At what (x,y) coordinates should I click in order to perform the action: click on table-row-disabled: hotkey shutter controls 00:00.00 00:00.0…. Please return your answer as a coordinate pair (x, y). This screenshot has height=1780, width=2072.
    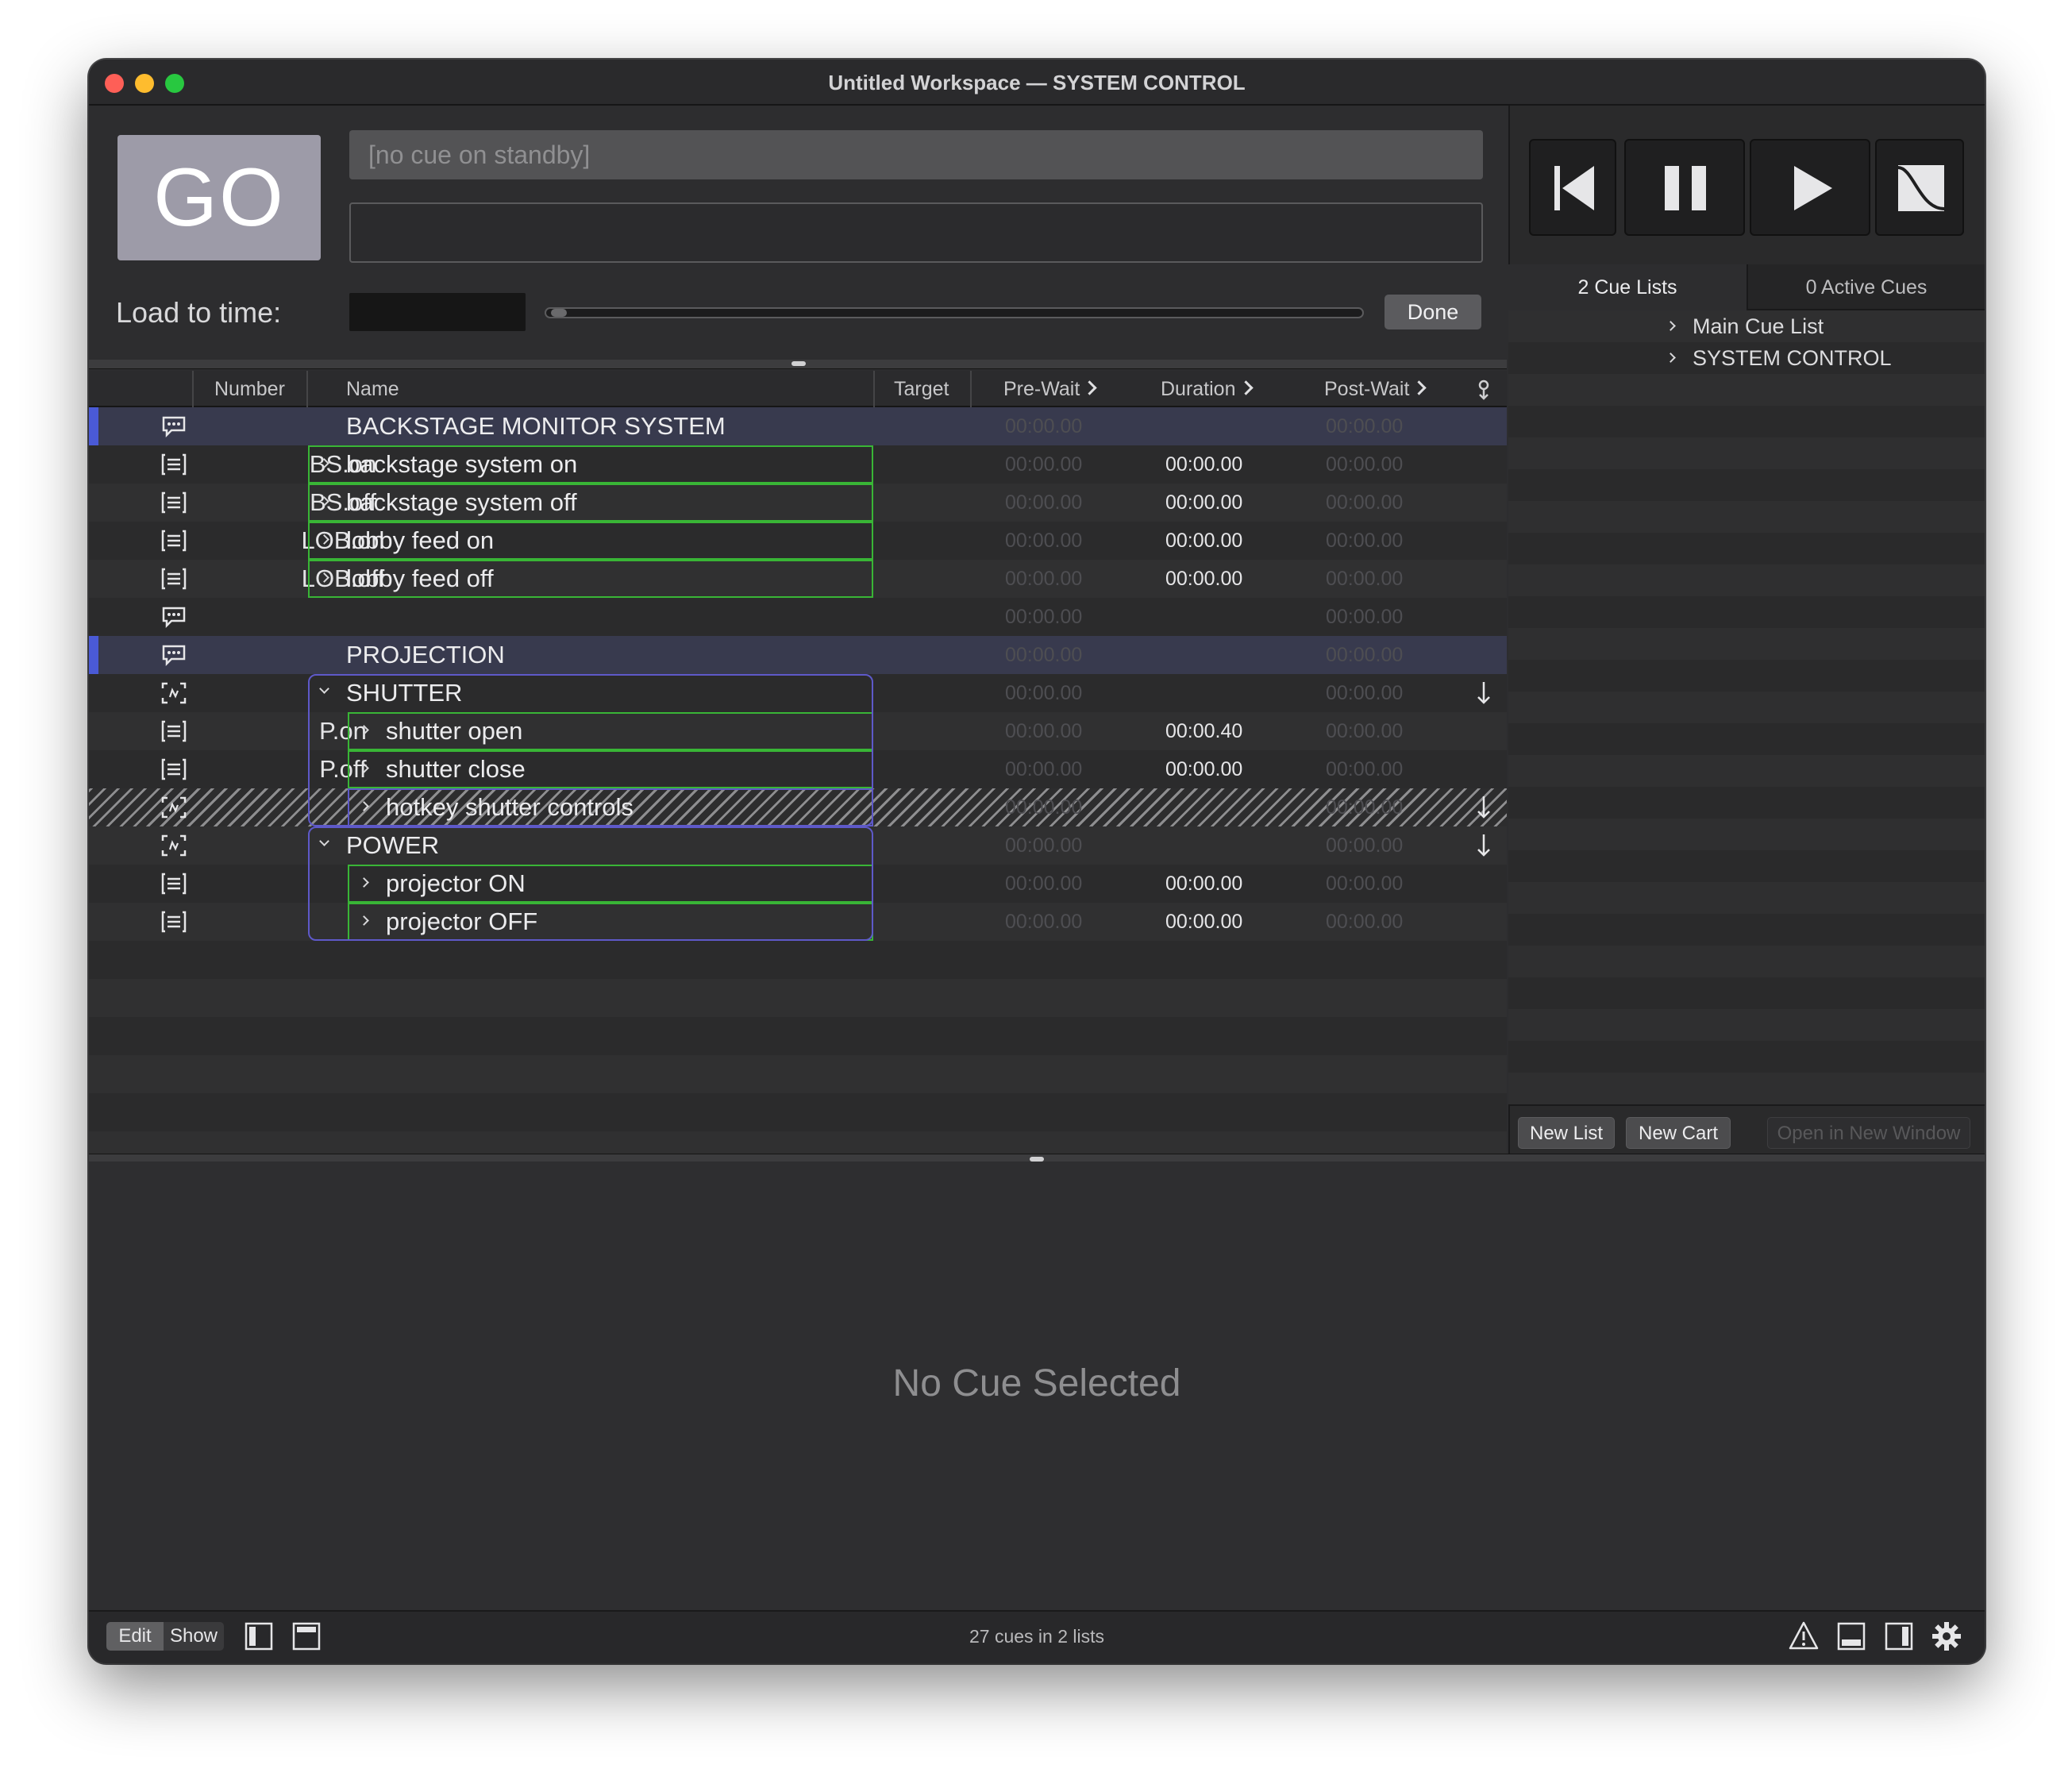
    Looking at the image, I should click on (798, 807).